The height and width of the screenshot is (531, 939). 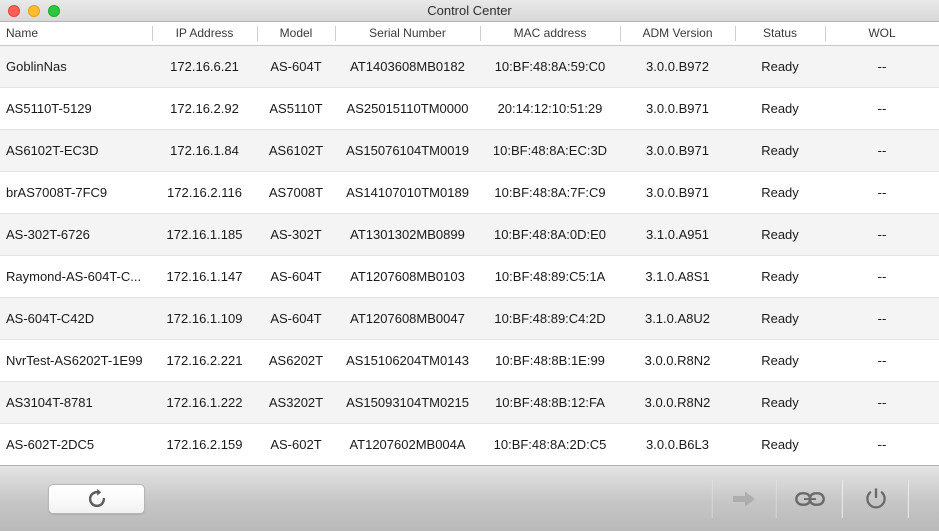 I want to click on cell-adm: 3.1.0.A951, so click(x=677, y=234).